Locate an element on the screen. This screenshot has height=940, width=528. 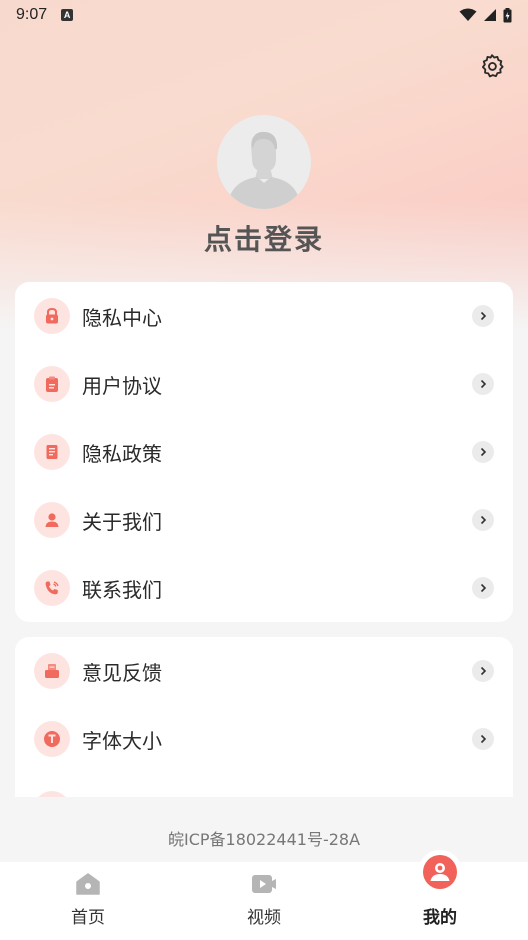
menu-item-label: 意见反馈 is located at coordinates (122, 672).